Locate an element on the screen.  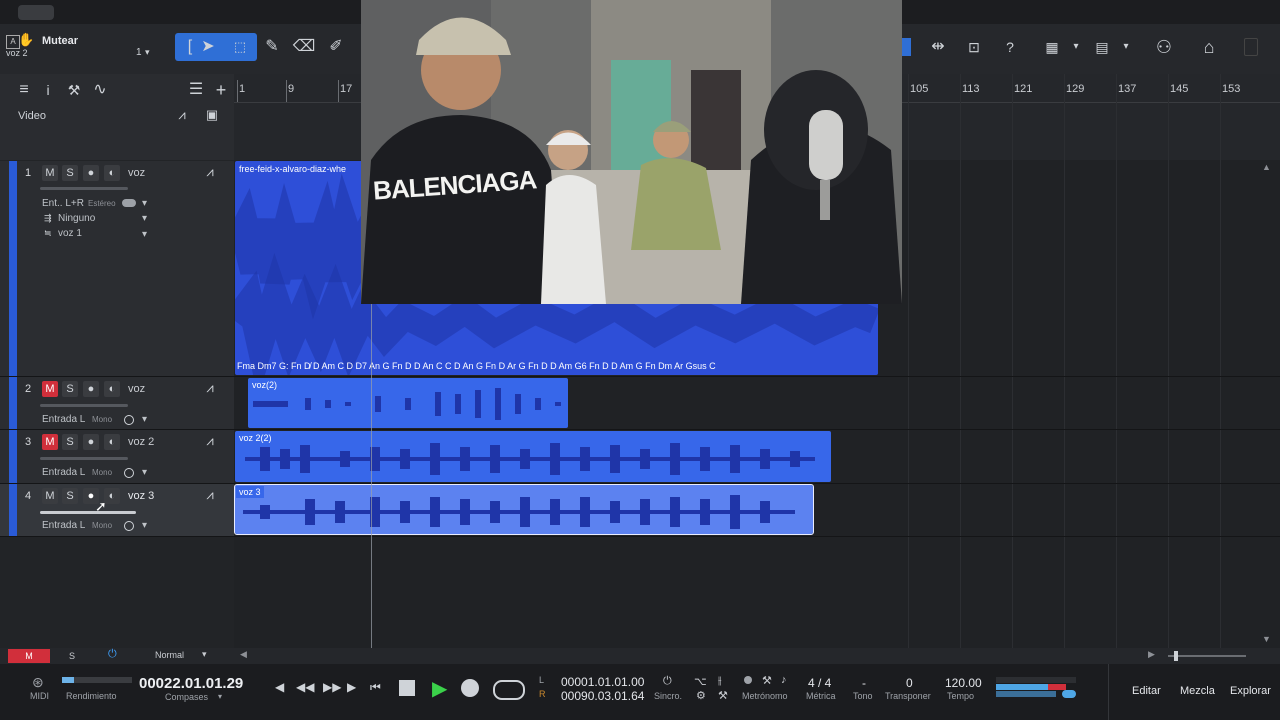
zoom-slider is located at coordinates (1207, 656).